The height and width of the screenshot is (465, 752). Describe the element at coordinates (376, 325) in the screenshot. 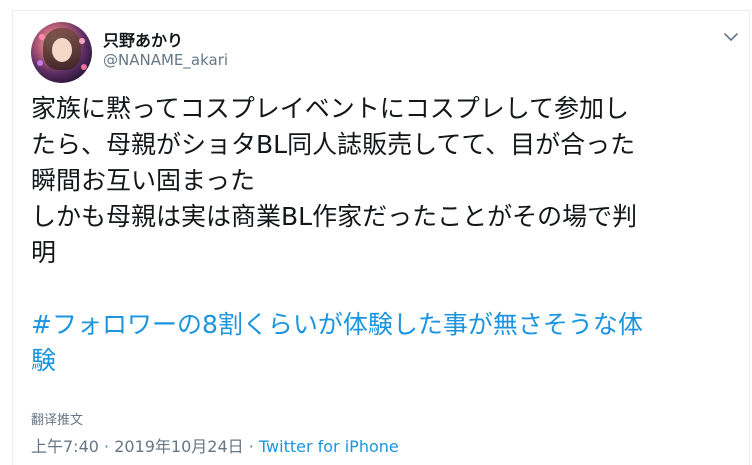

I see `hashtag-link: #フォロワーの8割くらいが体験した事が無さそうな体` at that location.